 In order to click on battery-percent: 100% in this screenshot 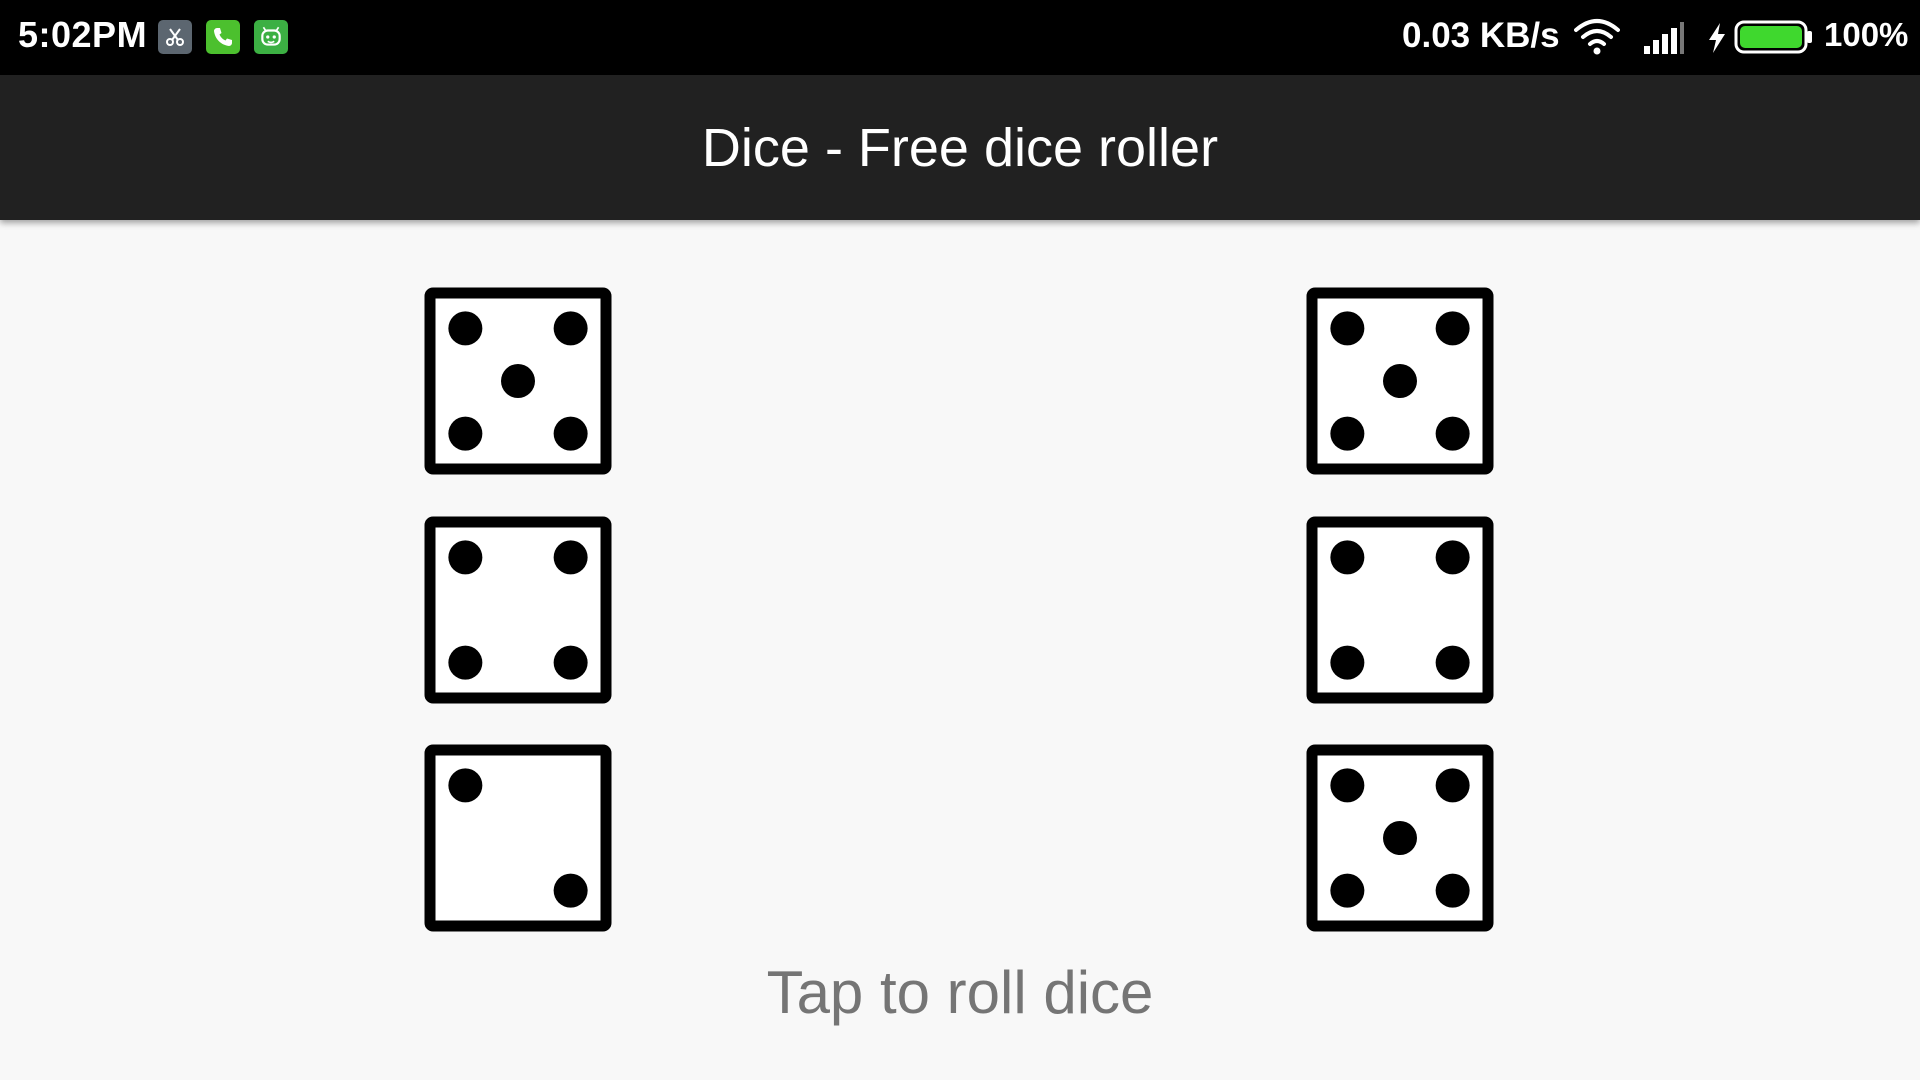, I will do `click(1866, 34)`.